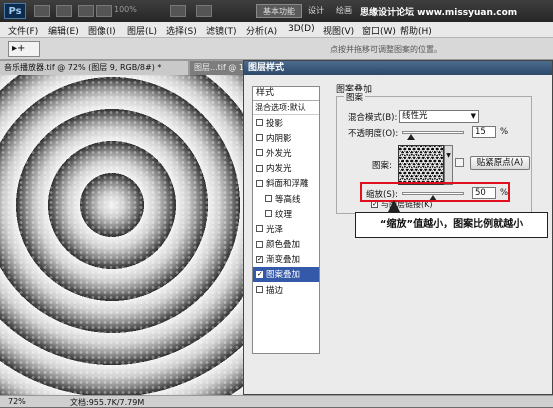  Describe the element at coordinates (394, 206) in the screenshot. I see `callout-pointer` at that location.